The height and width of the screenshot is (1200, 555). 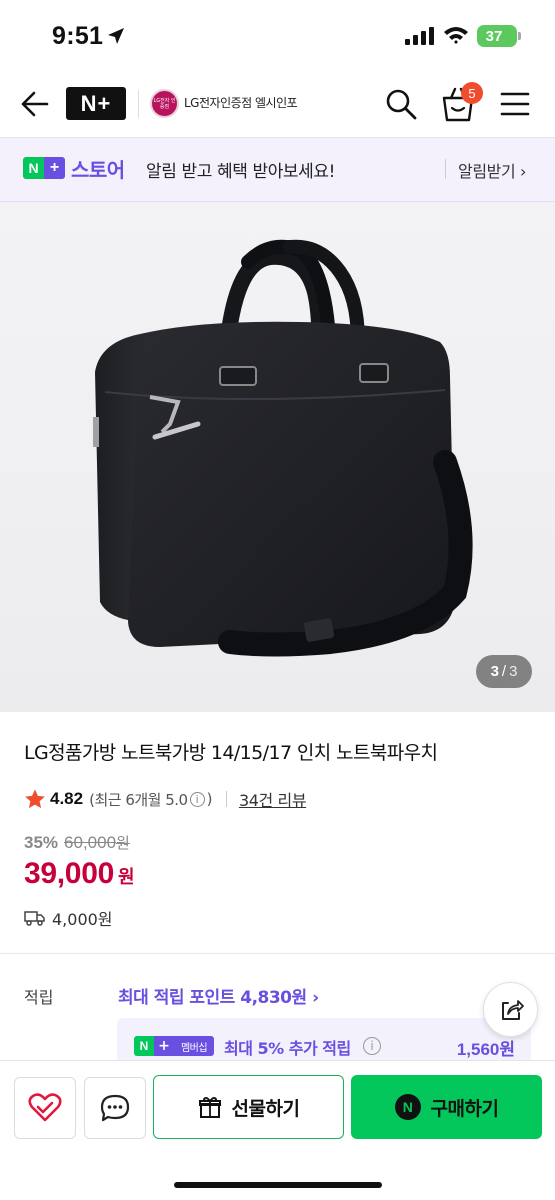 What do you see at coordinates (194, 1046) in the screenshot?
I see `badge-membership-label: 멤버십` at bounding box center [194, 1046].